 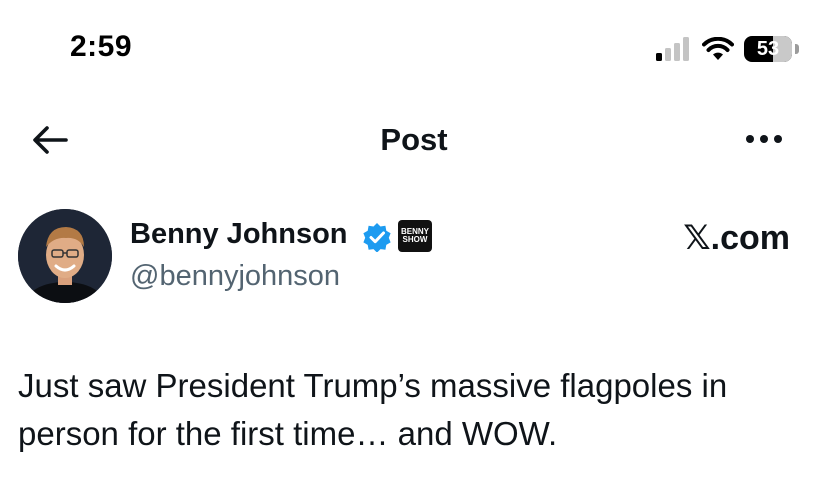 I want to click on more-horizontal-icon, so click(x=764, y=139).